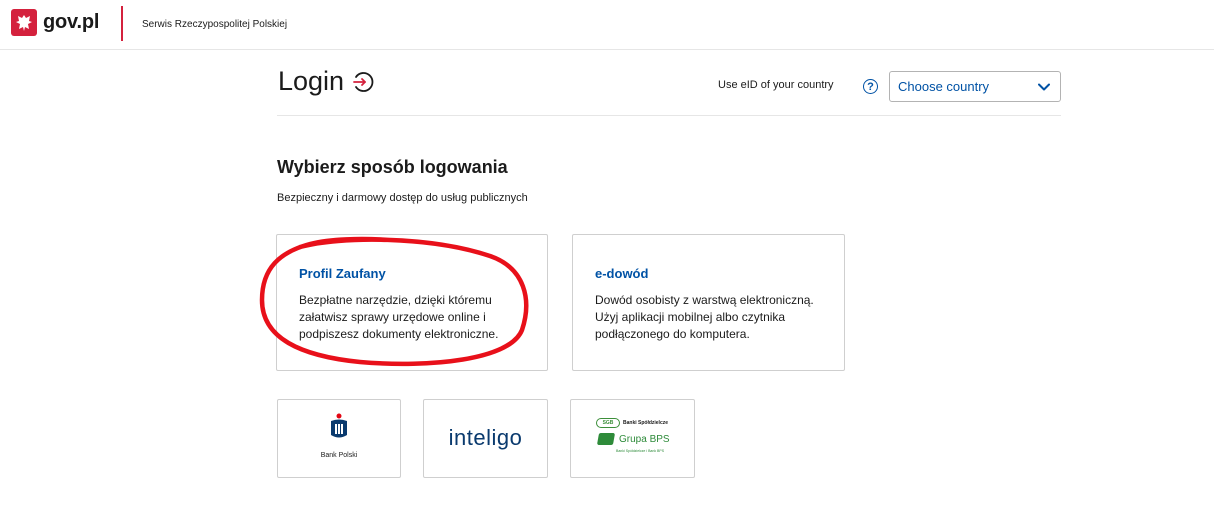 Image resolution: width=1214 pixels, height=525 pixels. Describe the element at coordinates (640, 451) in the screenshot. I see `bps-bottom-text: Banki Spółdzielcze i Bank BPS` at that location.